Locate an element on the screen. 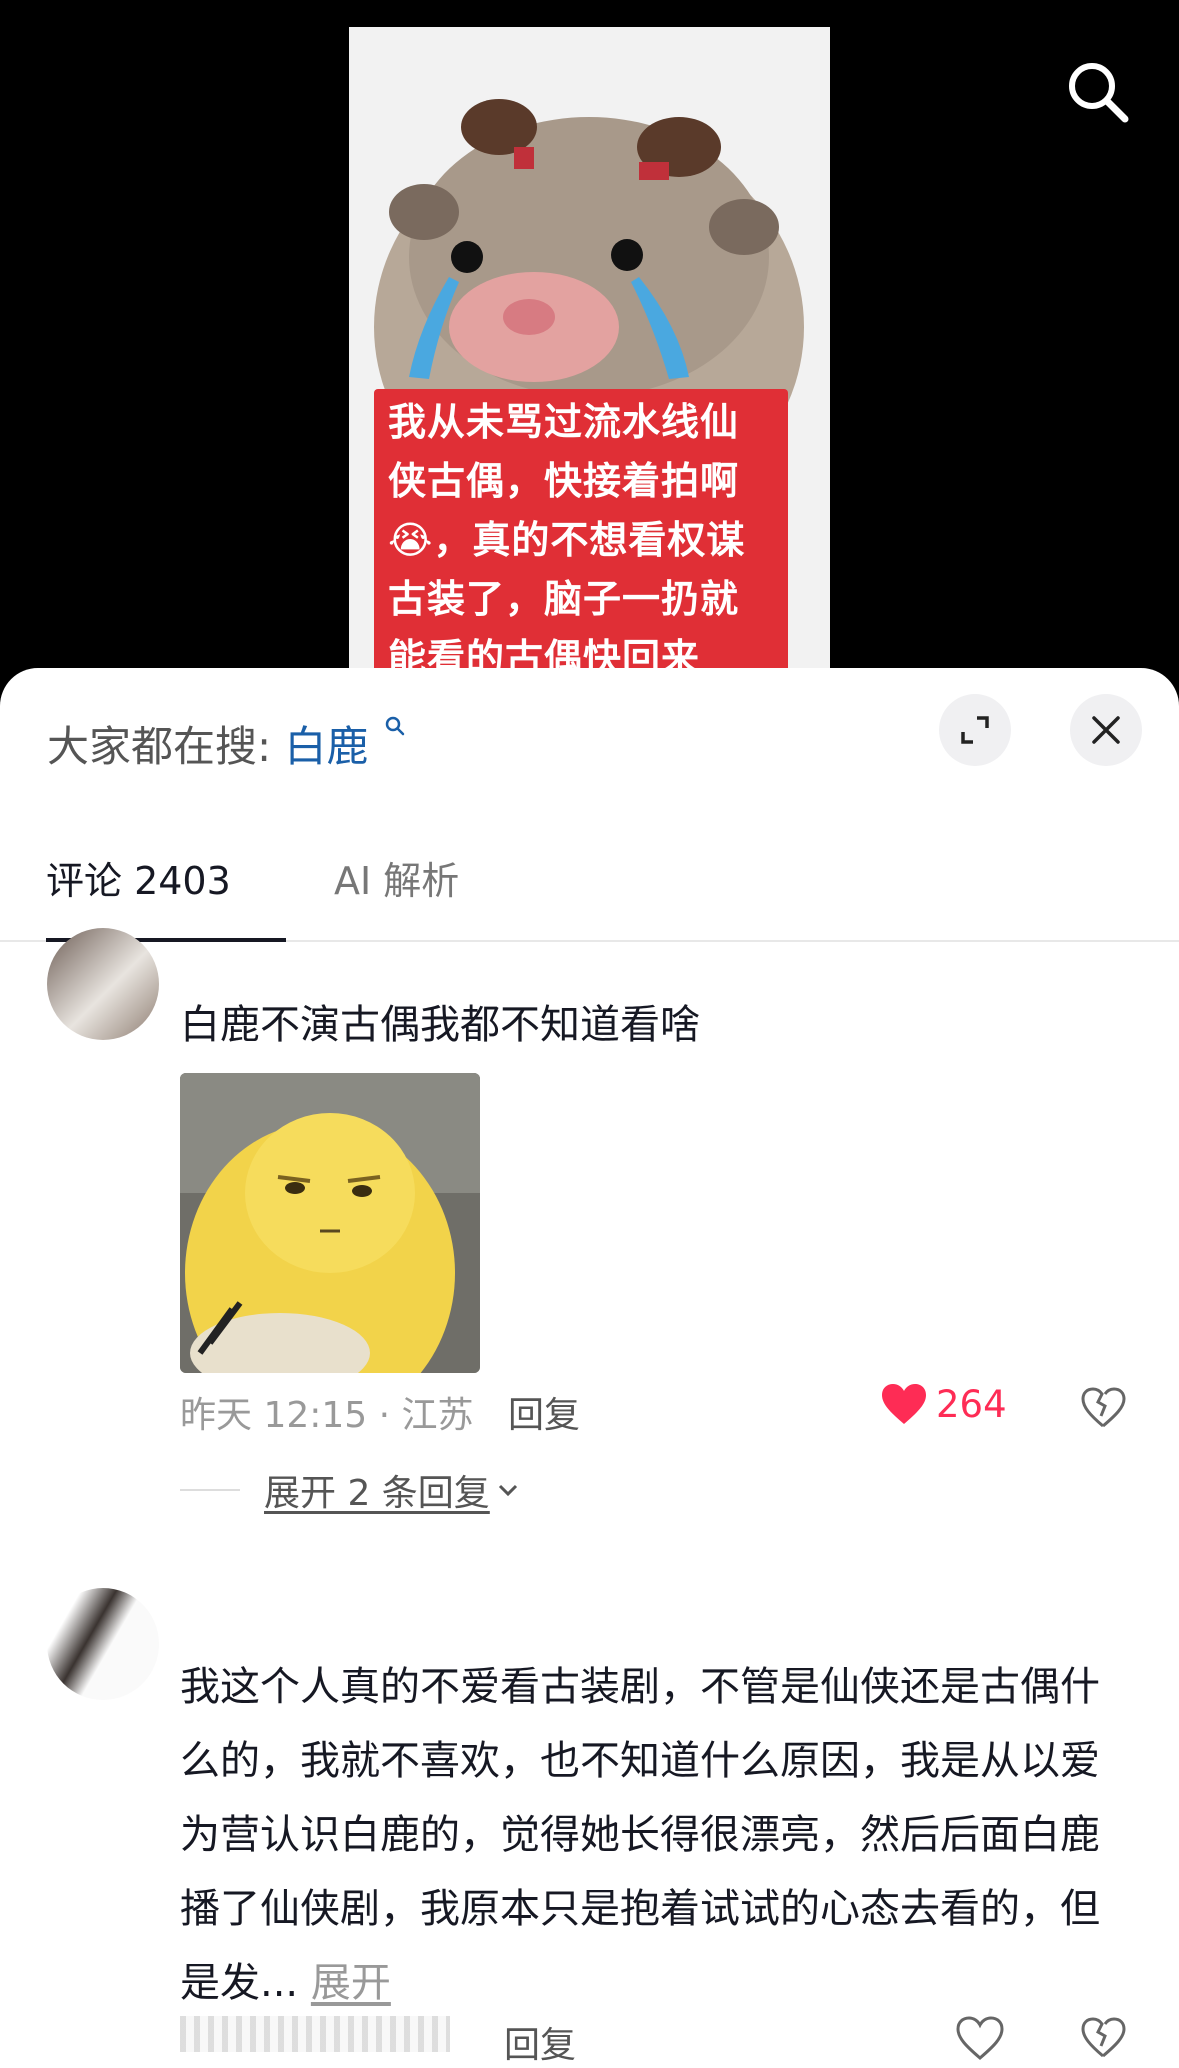 The width and height of the screenshot is (1179, 2068). comment-meta-blurred is located at coordinates (315, 2034).